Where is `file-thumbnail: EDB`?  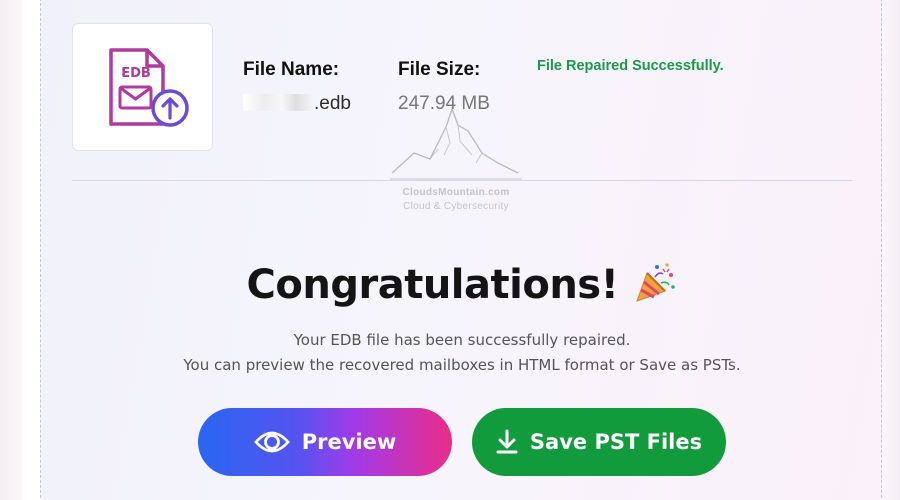 file-thumbnail: EDB is located at coordinates (142, 87).